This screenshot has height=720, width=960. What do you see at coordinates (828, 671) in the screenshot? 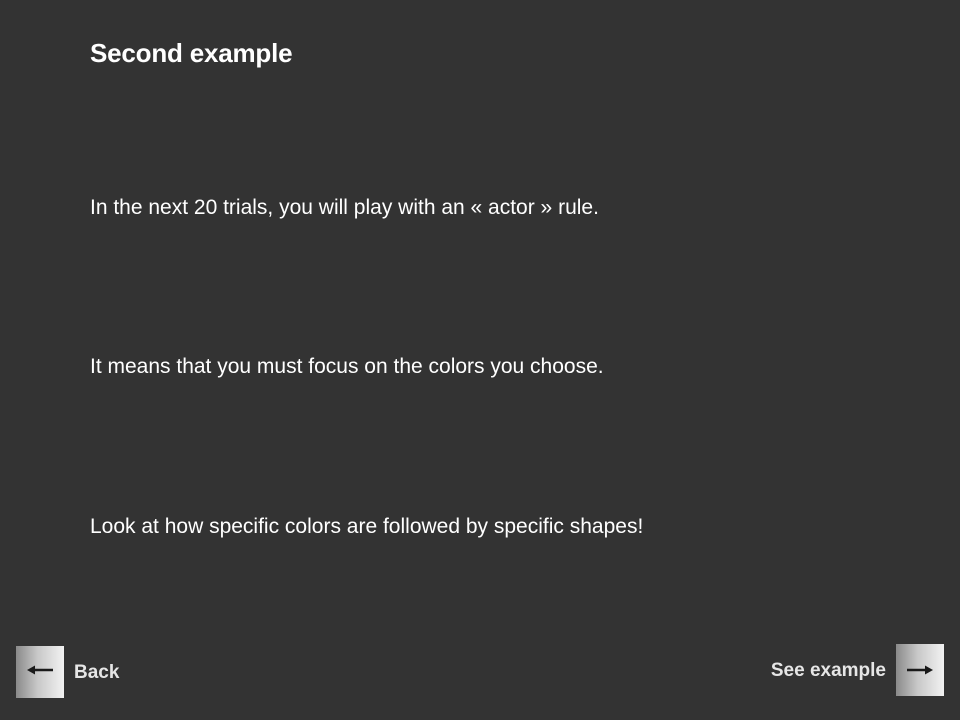
I see `see-example-label: See example` at bounding box center [828, 671].